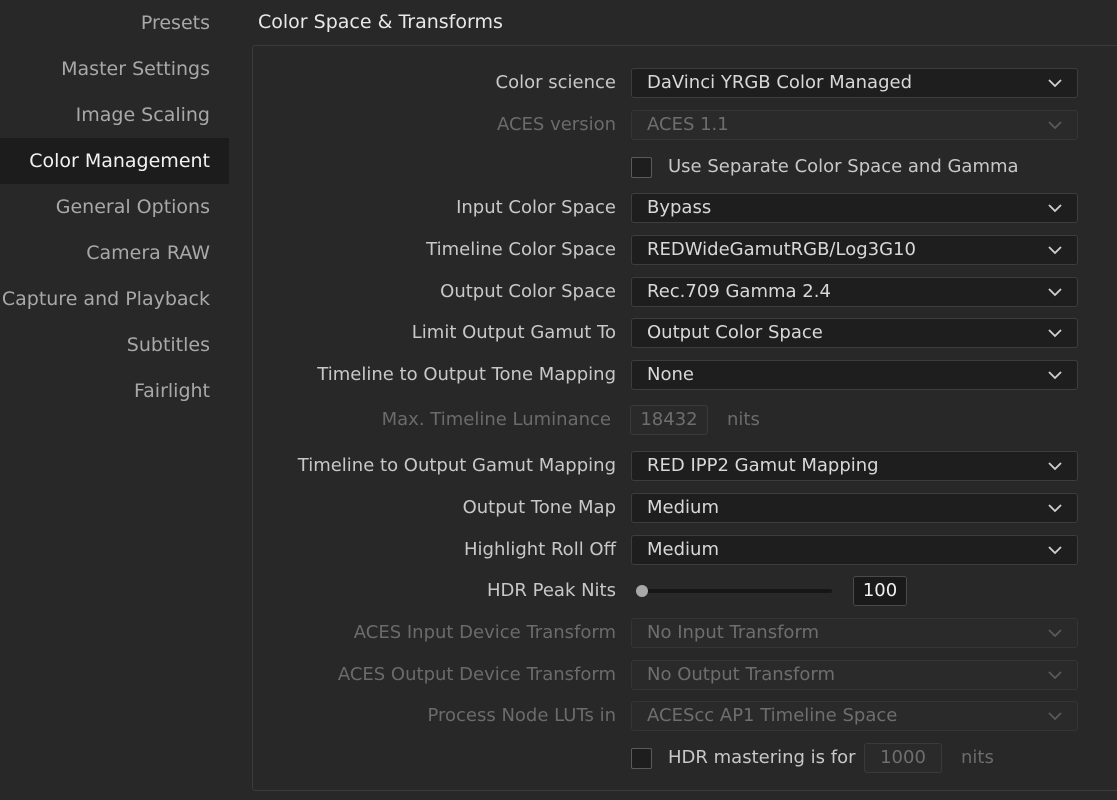  Describe the element at coordinates (670, 374) in the screenshot. I see `tone-mapping-value: None` at that location.